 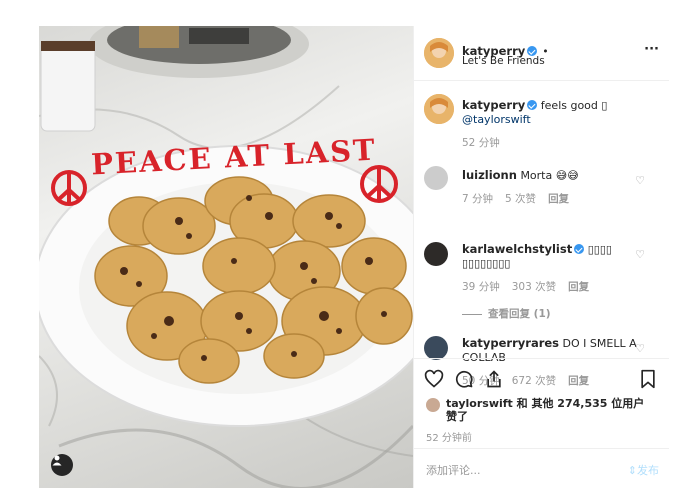 What do you see at coordinates (481, 143) in the screenshot?
I see `caption-time: 52 分钟` at bounding box center [481, 143].